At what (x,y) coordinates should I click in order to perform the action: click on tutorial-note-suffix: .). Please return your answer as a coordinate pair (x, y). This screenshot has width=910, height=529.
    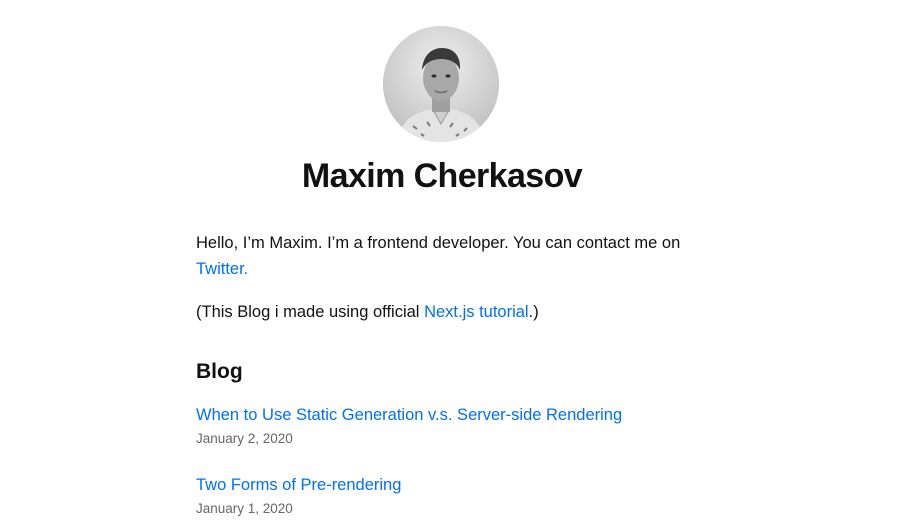
    Looking at the image, I should click on (533, 312).